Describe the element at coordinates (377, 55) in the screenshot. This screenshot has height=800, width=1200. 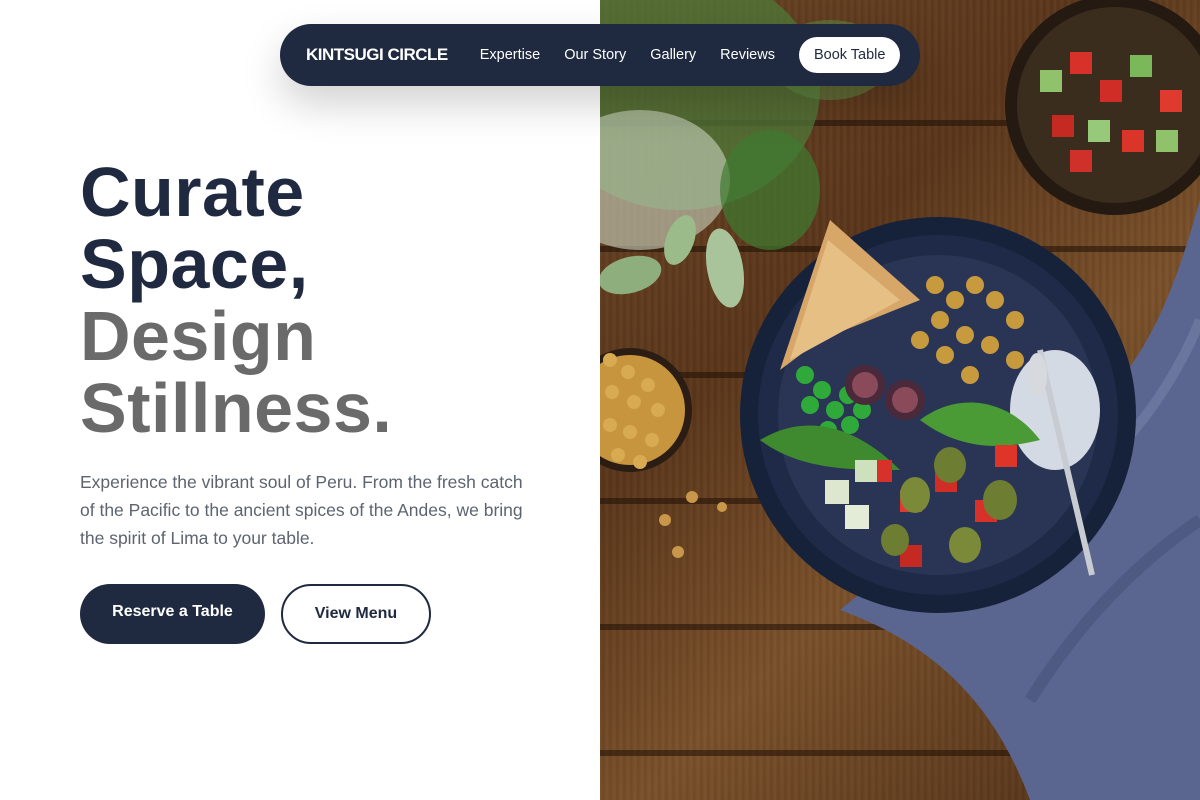
I see `brand-logo: KINTSUGI CIRCLE` at that location.